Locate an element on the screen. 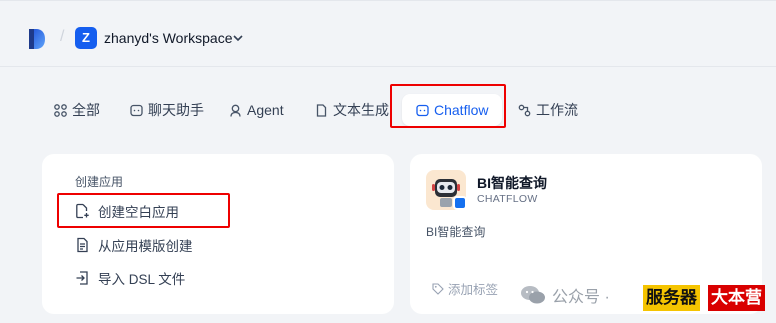 The image size is (776, 323). tab-agent: Agent is located at coordinates (256, 110).